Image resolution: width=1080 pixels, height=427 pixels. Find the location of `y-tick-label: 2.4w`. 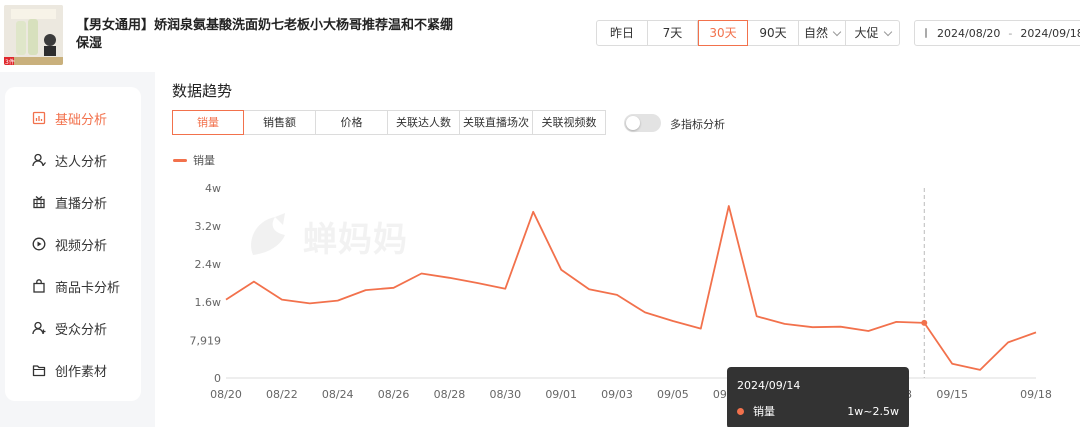

y-tick-label: 2.4w is located at coordinates (208, 264).